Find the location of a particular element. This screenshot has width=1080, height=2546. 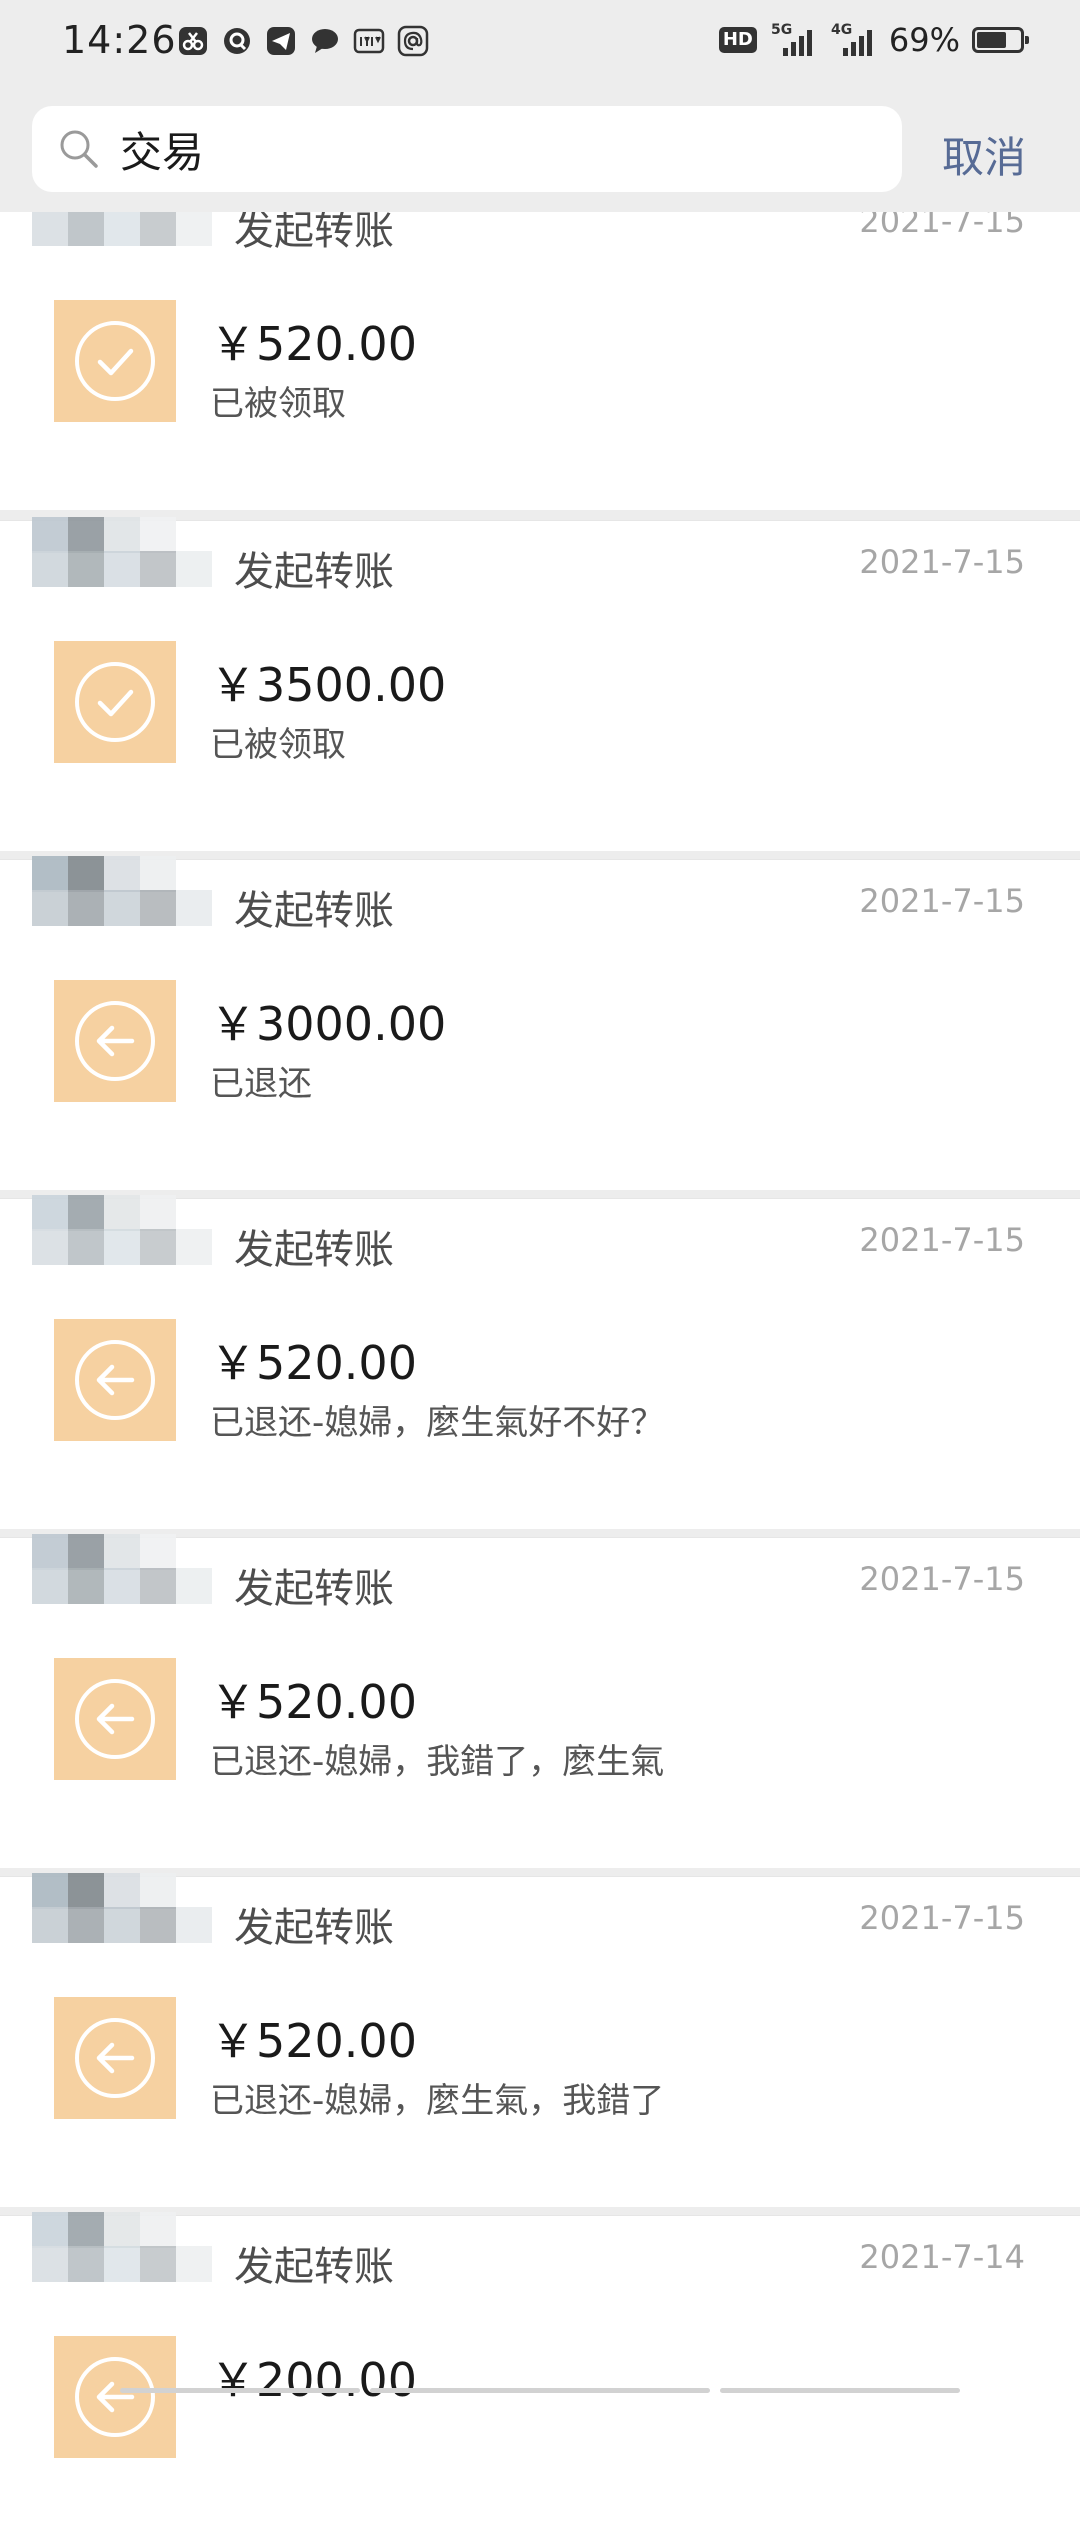

transaction-status: 已被领取 is located at coordinates (278, 404).